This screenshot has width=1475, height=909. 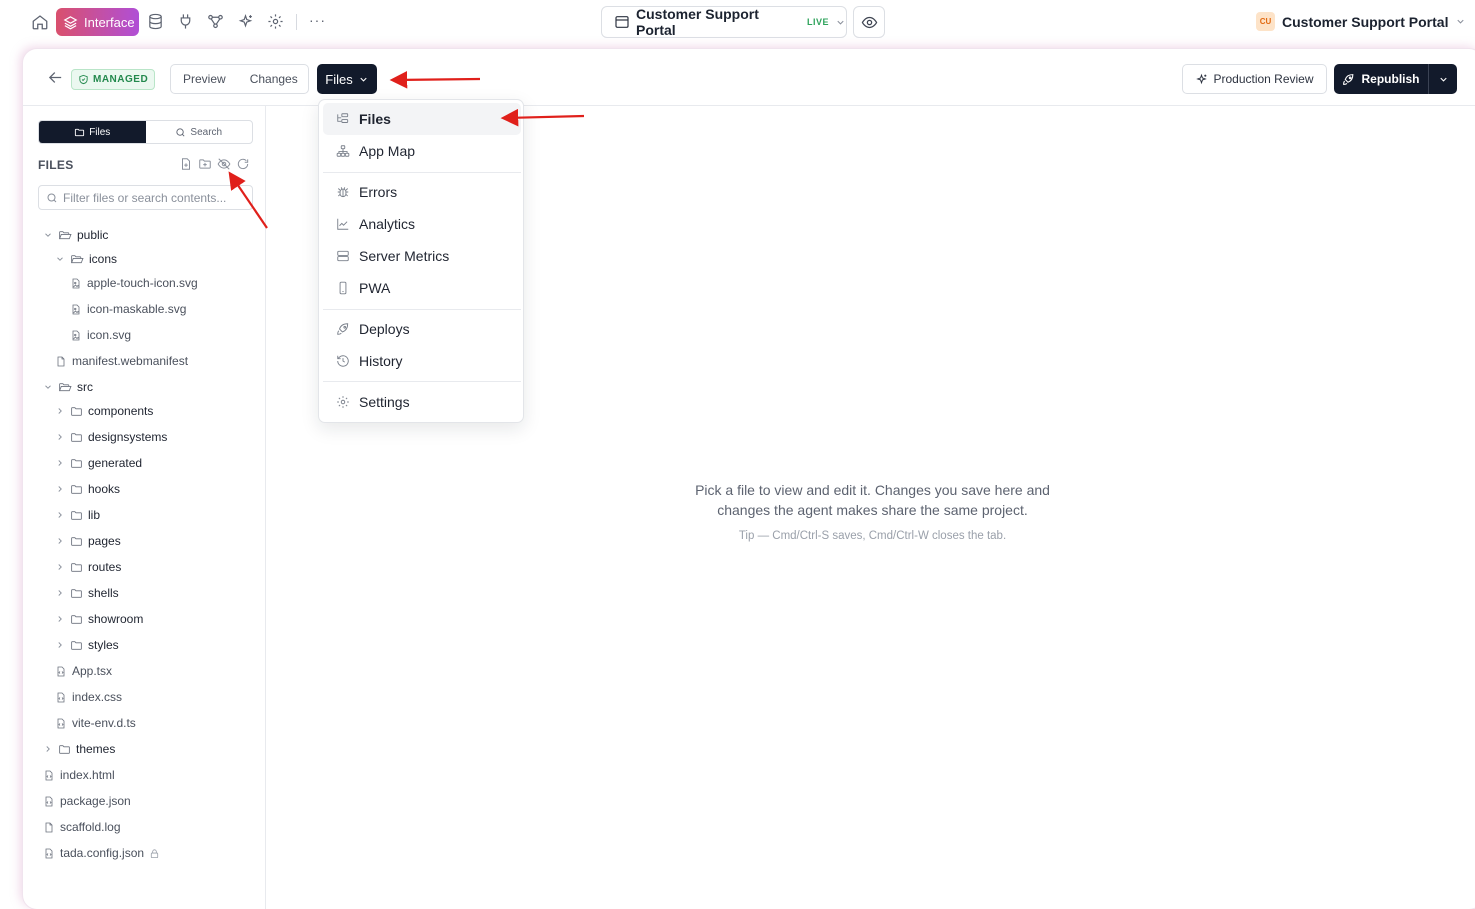 What do you see at coordinates (274, 79) in the screenshot?
I see `changes-tab: Changes` at bounding box center [274, 79].